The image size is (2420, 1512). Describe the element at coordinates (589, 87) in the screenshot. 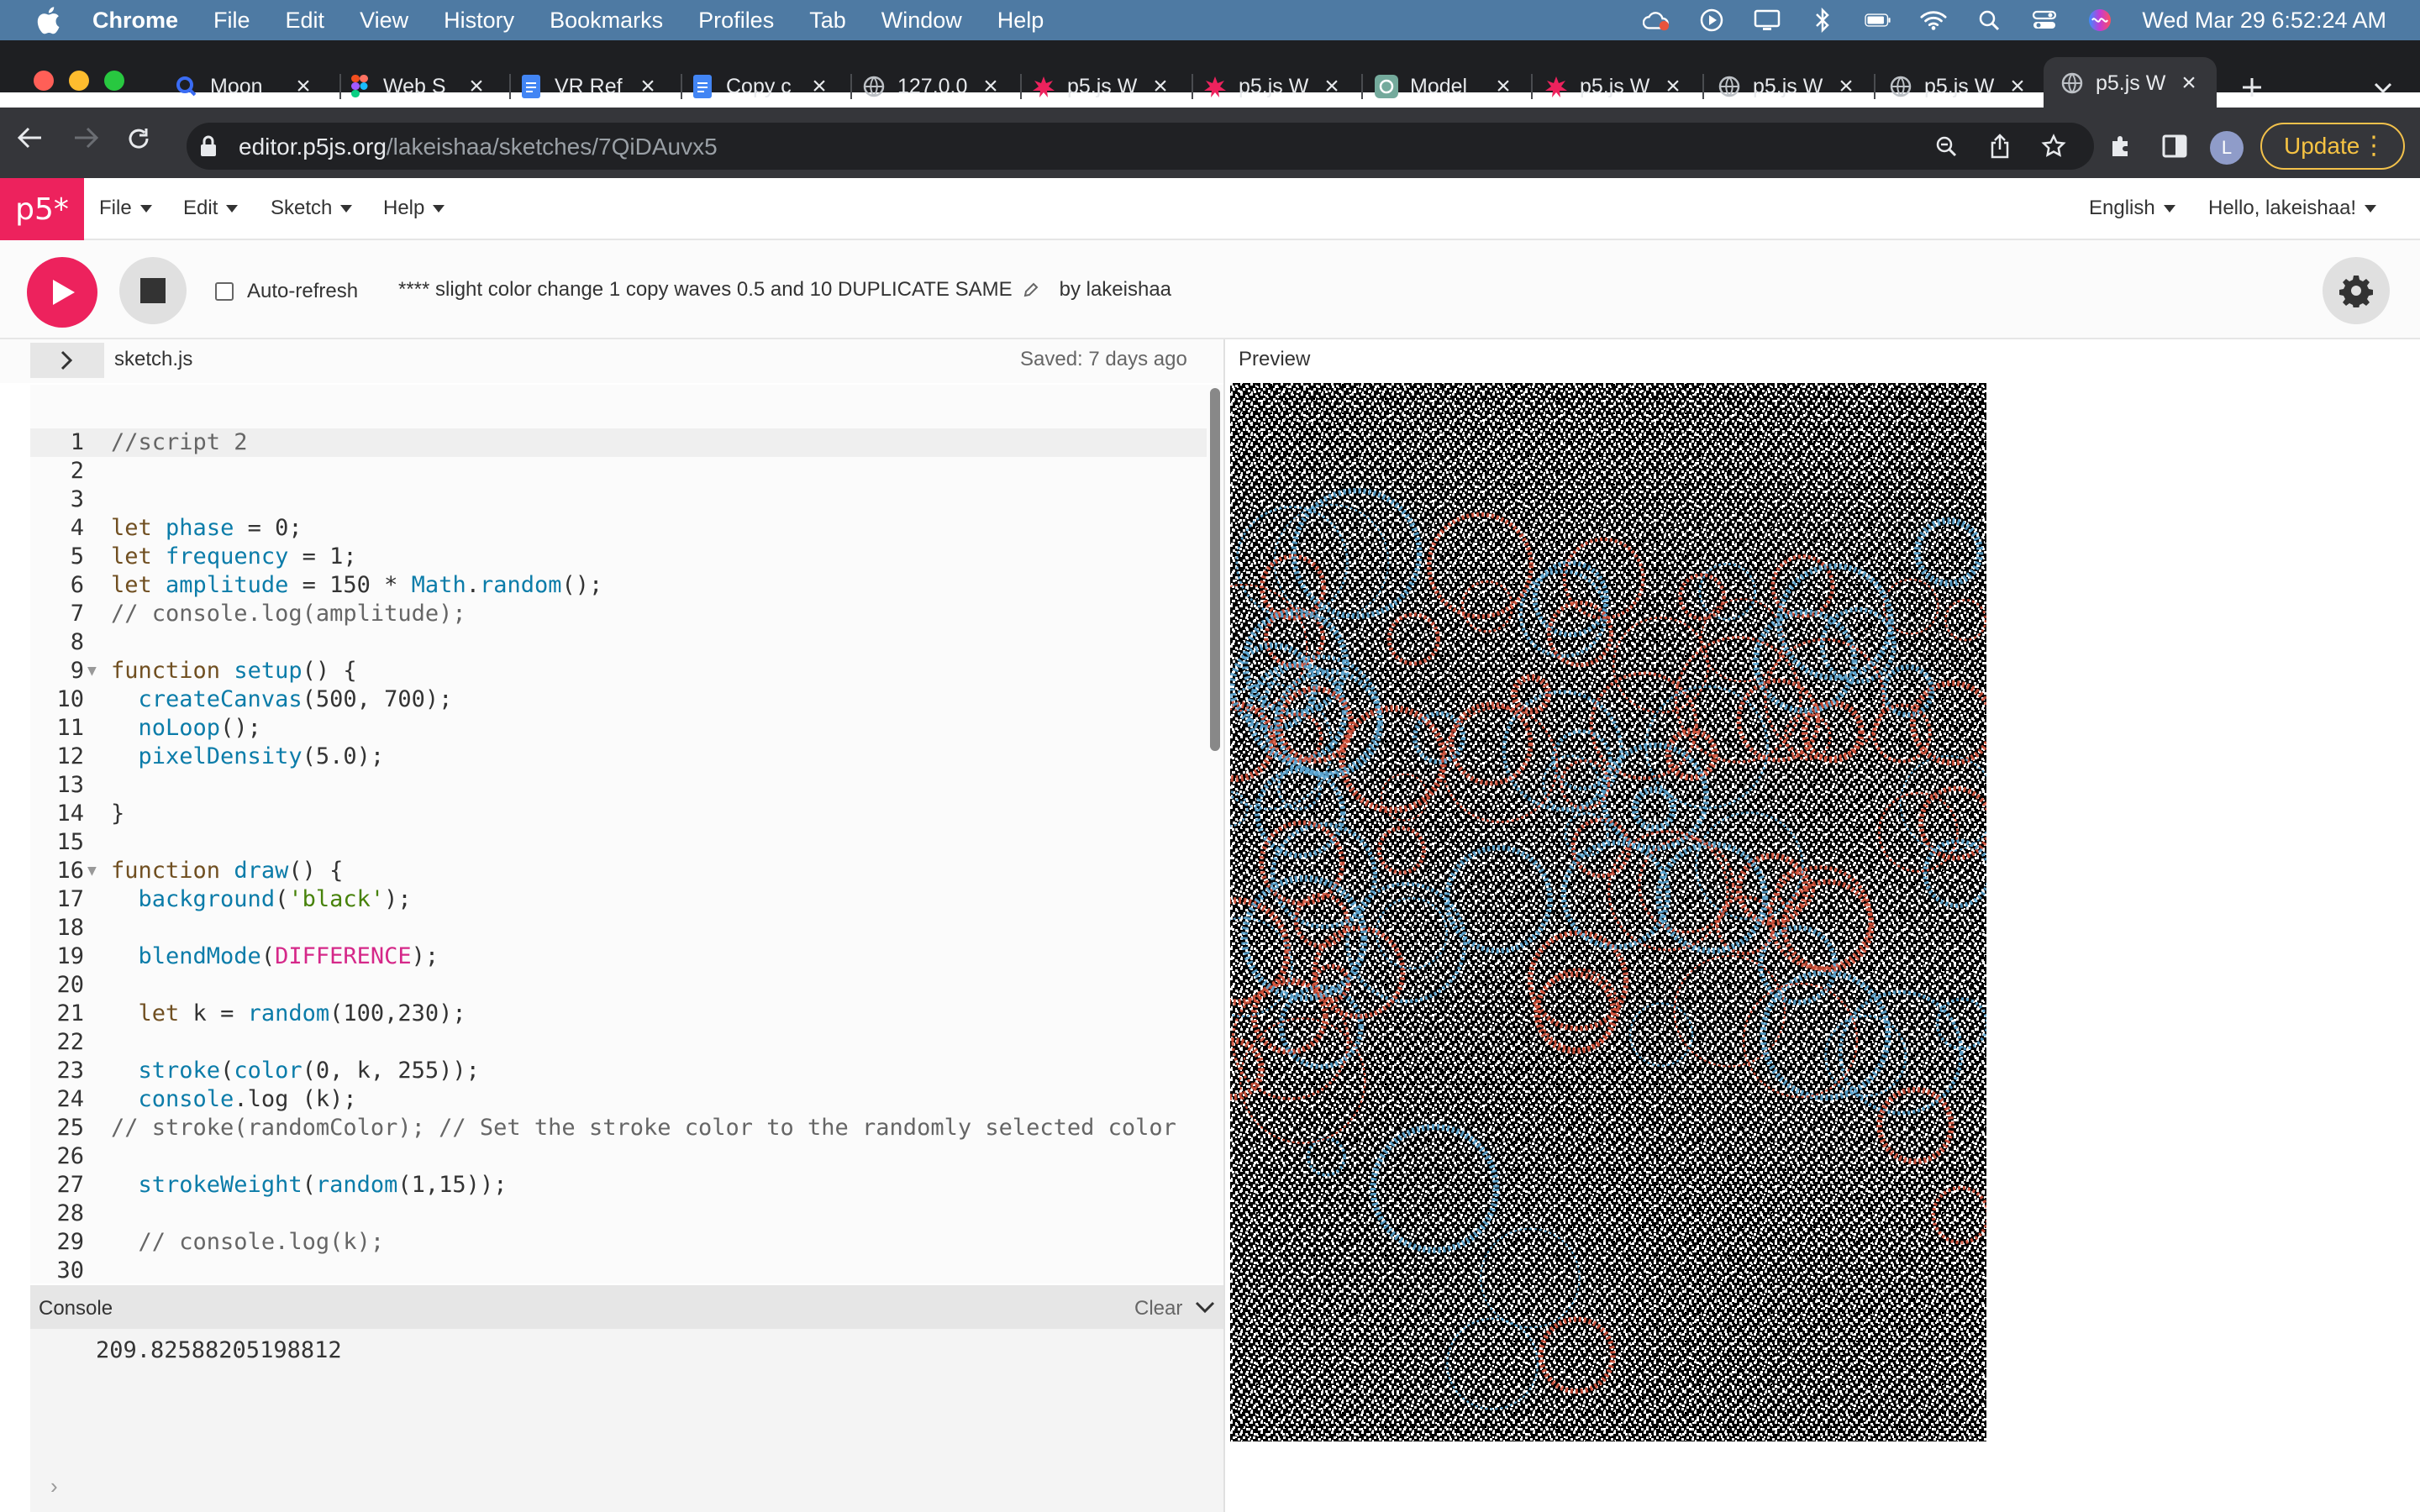

I see `tab-3: VR Ref ×` at that location.